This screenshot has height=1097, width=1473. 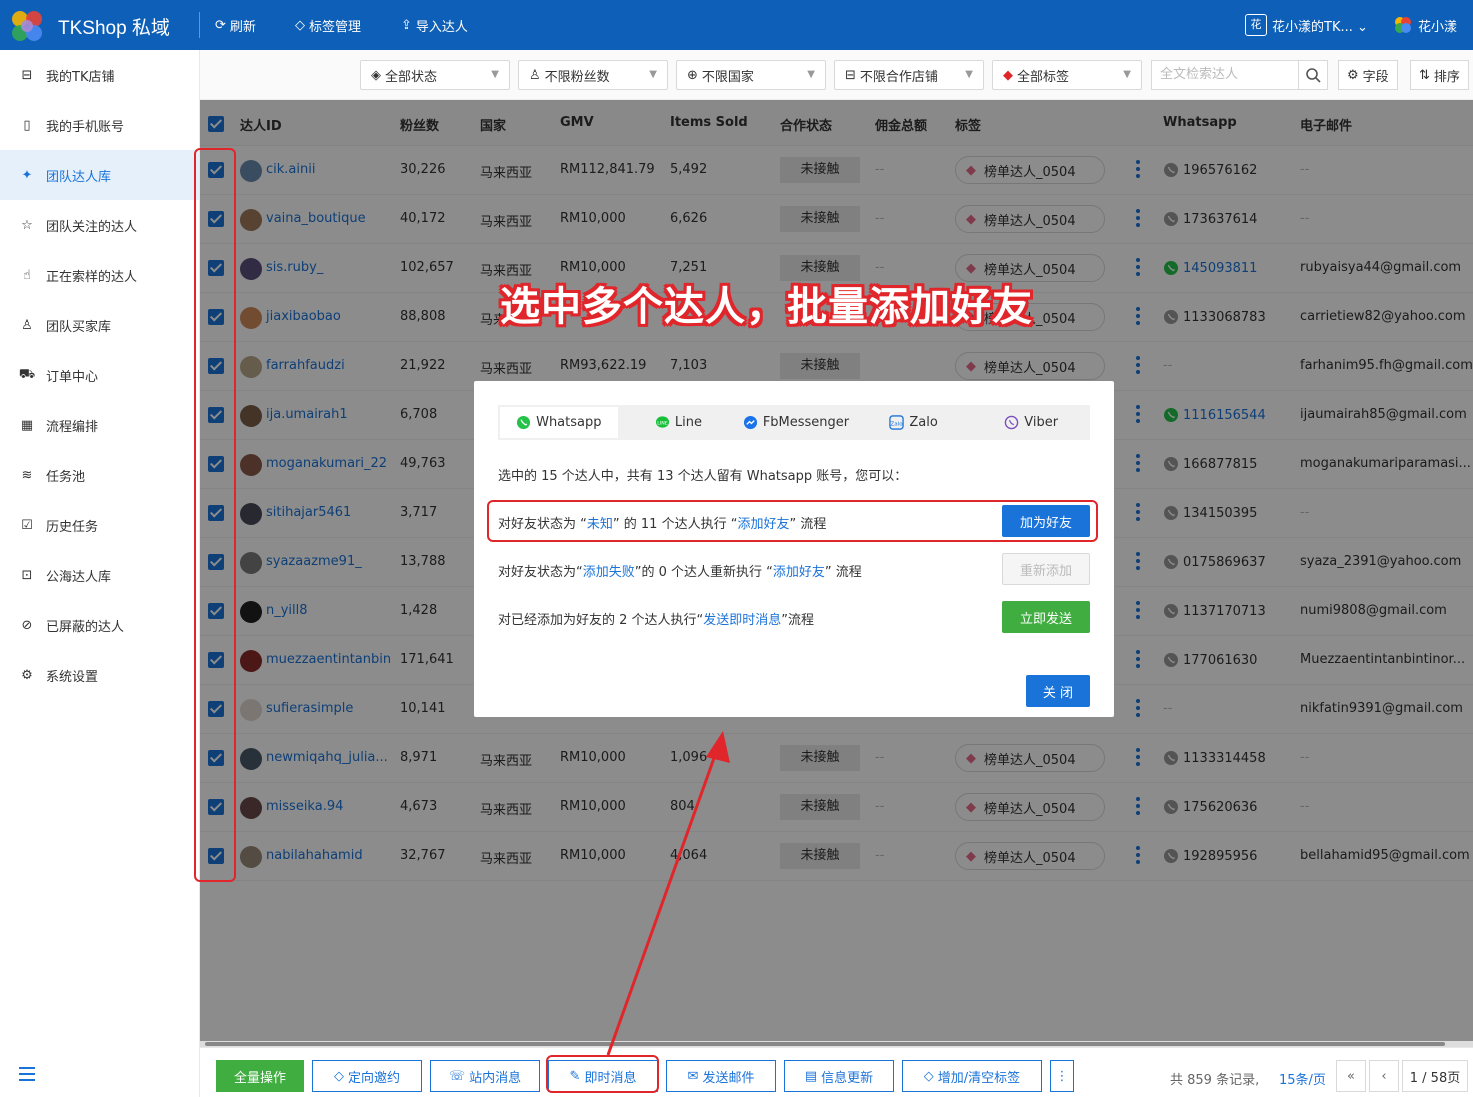 I want to click on tag-management-button: ◇ 标签管理, so click(x=328, y=25).